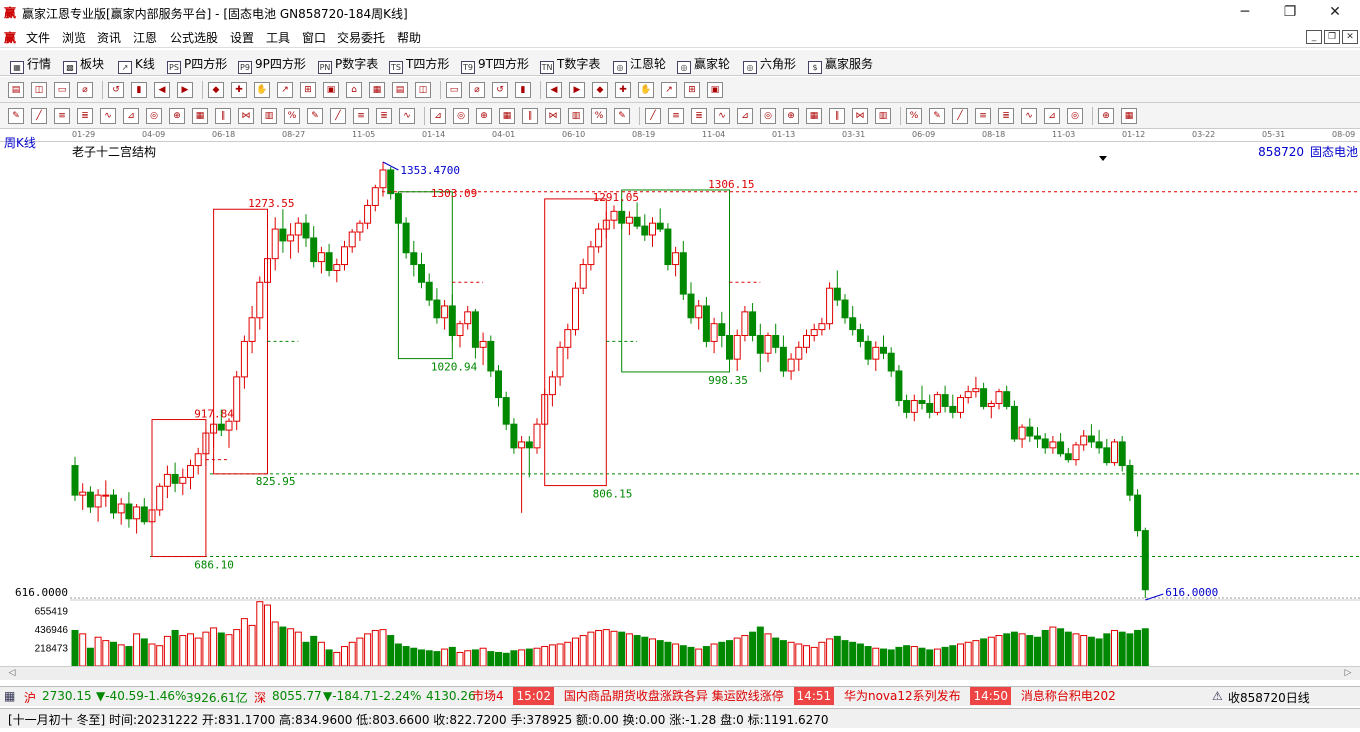  Describe the element at coordinates (1068, 696) in the screenshot. I see `ticker-text: 消息称台积电202` at that location.